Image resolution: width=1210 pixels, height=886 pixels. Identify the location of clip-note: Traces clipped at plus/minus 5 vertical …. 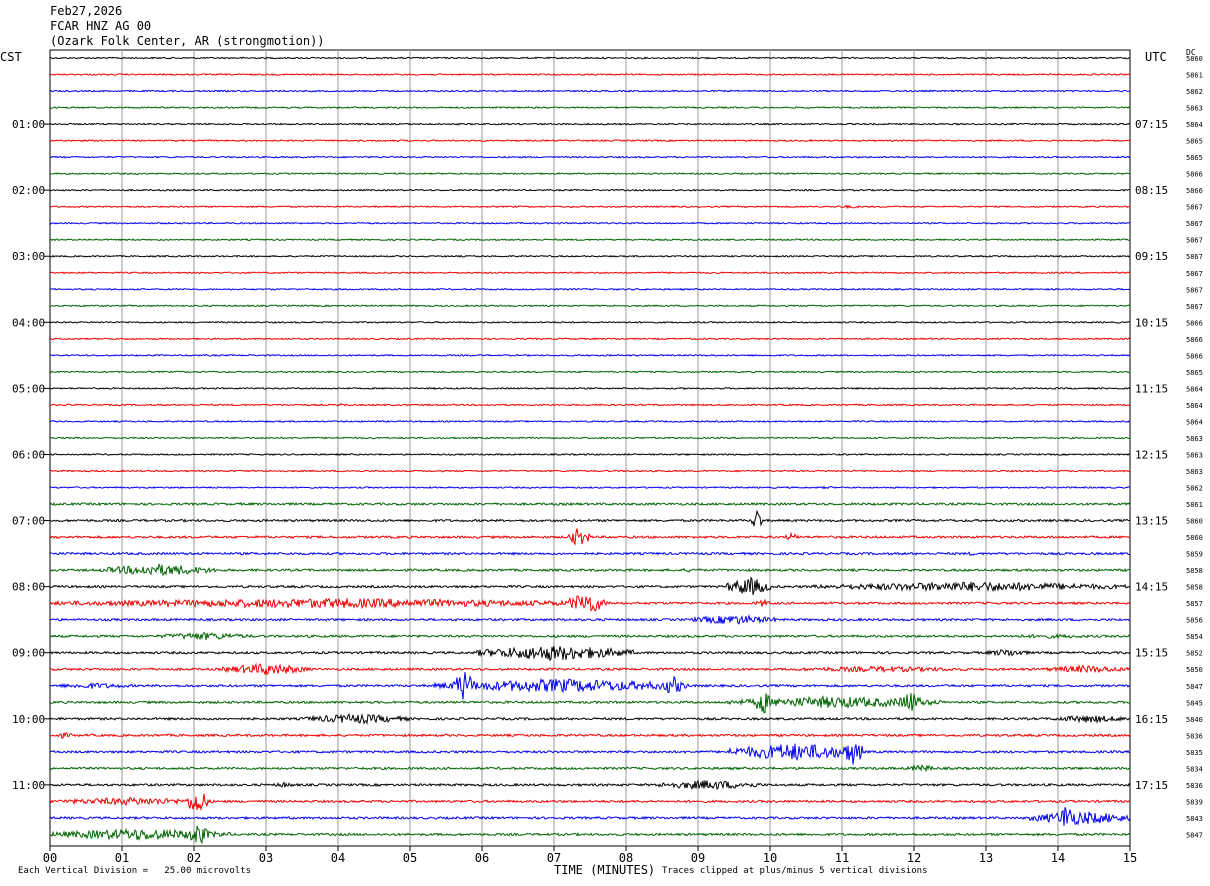
(795, 871).